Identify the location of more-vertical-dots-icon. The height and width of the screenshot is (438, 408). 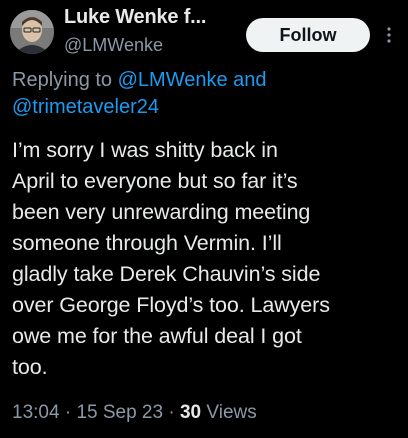
(389, 35).